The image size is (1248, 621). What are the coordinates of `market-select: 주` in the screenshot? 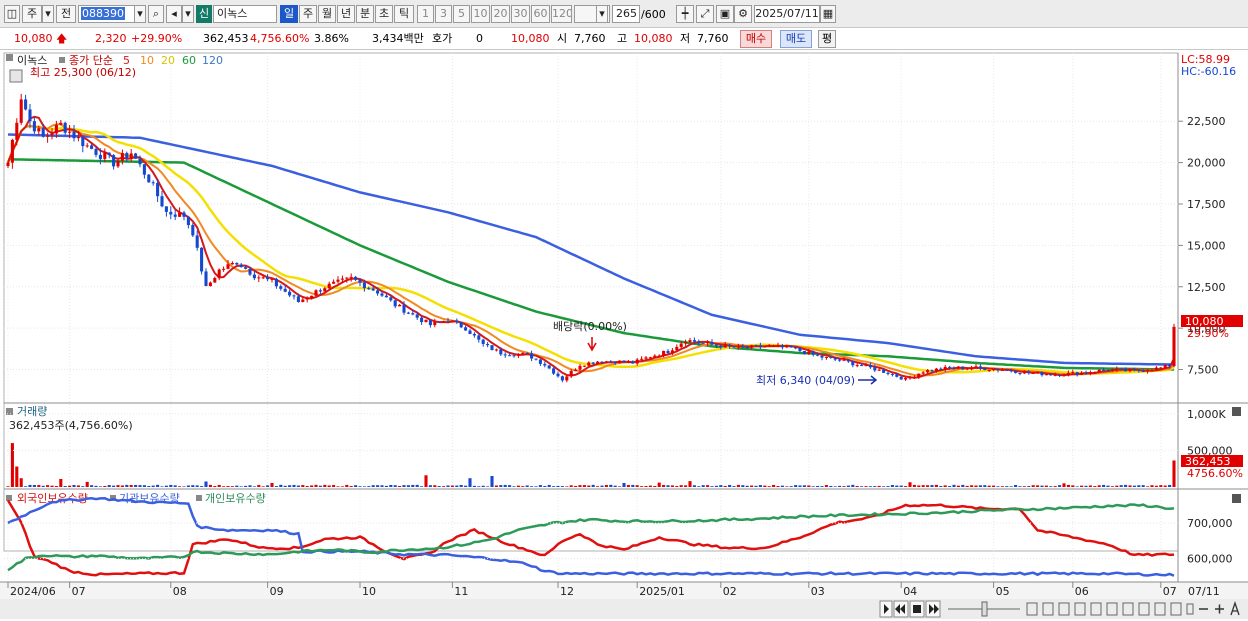 It's located at (32, 14).